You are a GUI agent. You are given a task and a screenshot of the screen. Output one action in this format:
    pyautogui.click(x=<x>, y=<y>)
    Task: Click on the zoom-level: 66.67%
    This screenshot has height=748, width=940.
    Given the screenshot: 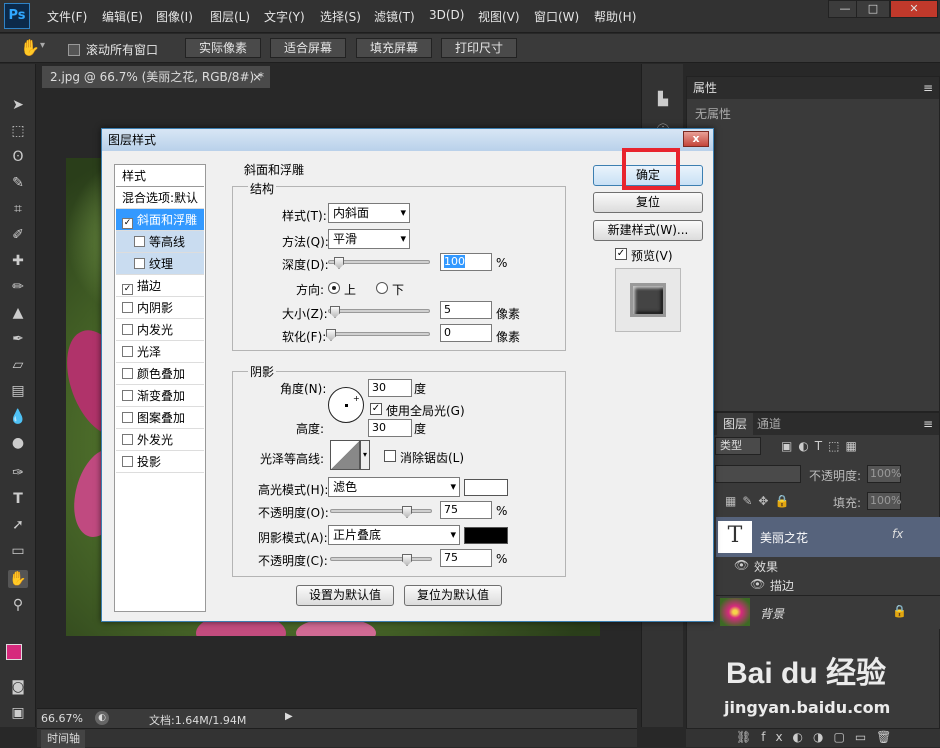 What is the action you would take?
    pyautogui.click(x=62, y=718)
    